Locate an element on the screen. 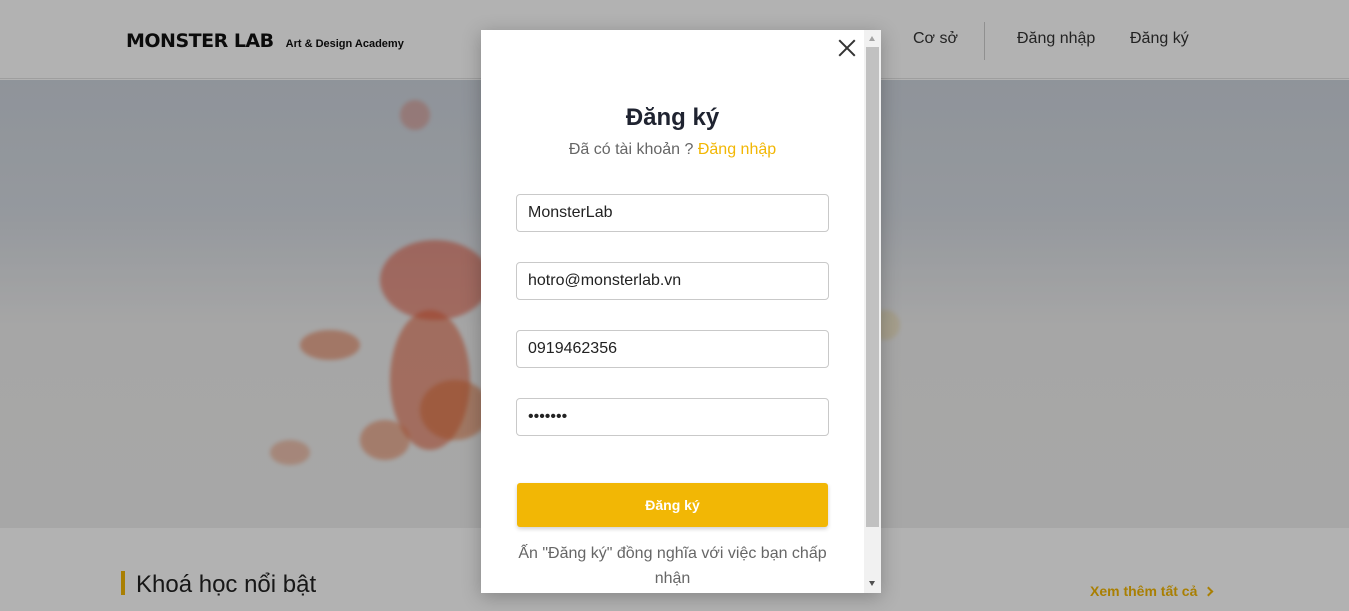 The height and width of the screenshot is (611, 1349). modal-scrollbar is located at coordinates (872, 311).